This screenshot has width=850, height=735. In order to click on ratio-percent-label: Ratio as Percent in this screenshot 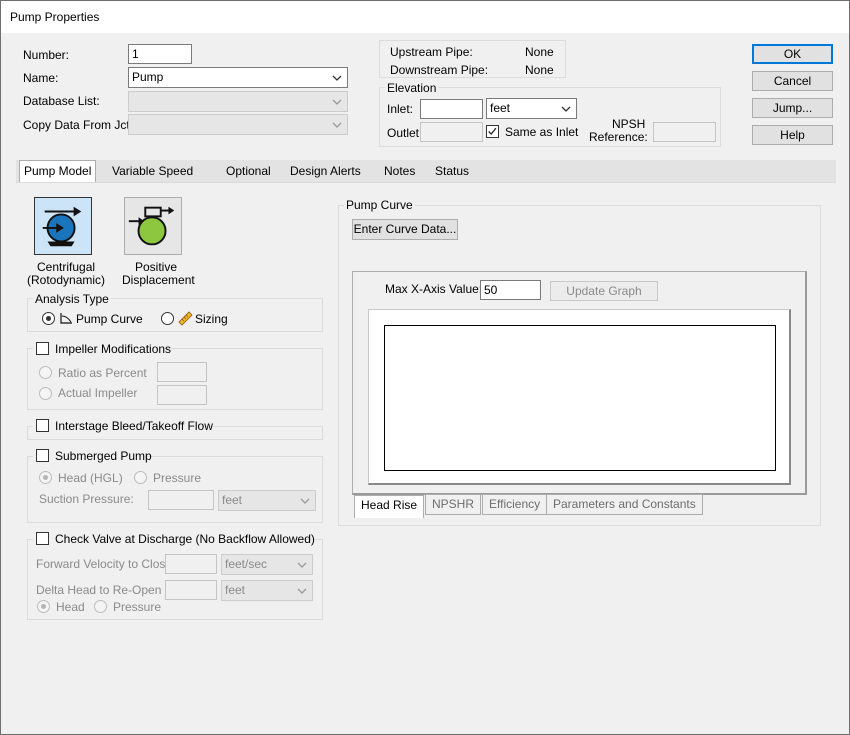, I will do `click(102, 373)`.